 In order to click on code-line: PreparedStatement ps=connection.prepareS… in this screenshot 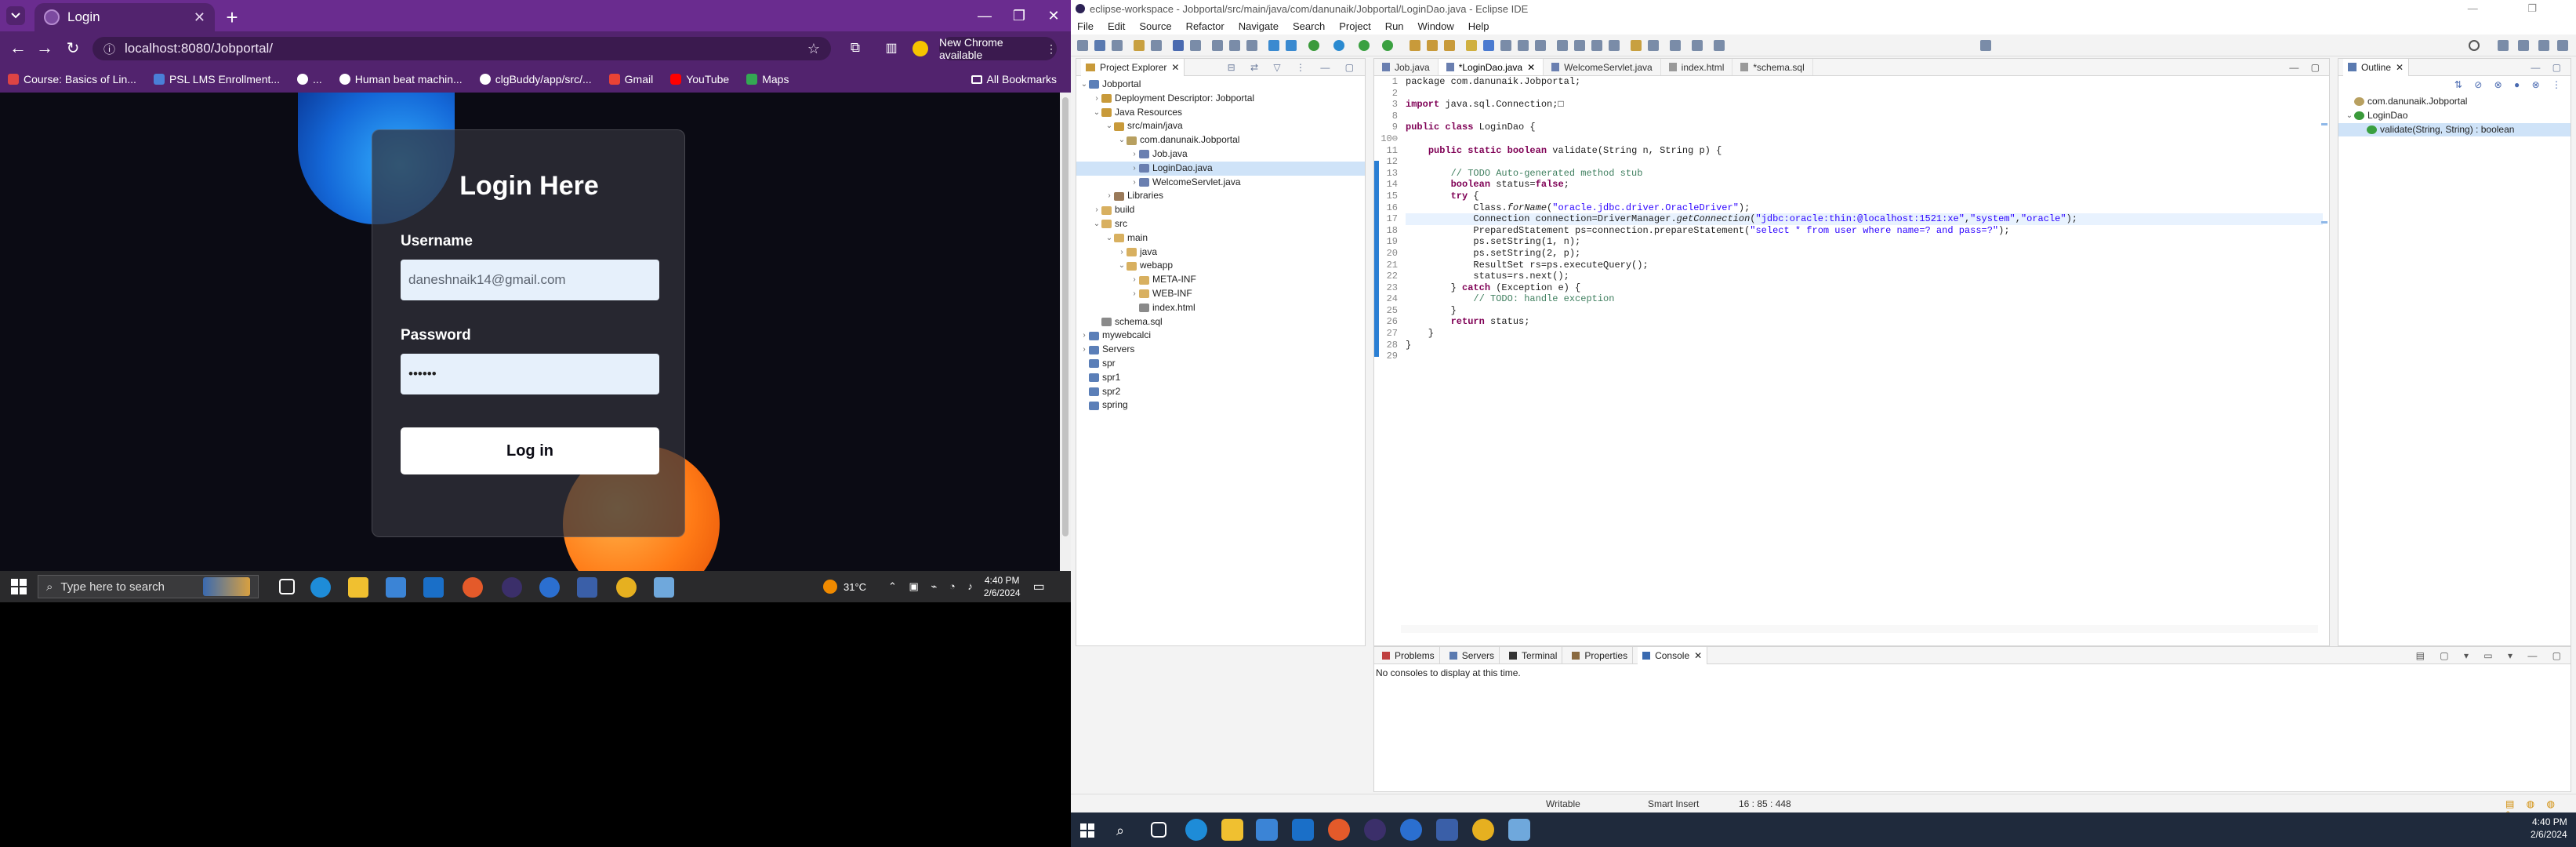, I will do `click(1864, 231)`.